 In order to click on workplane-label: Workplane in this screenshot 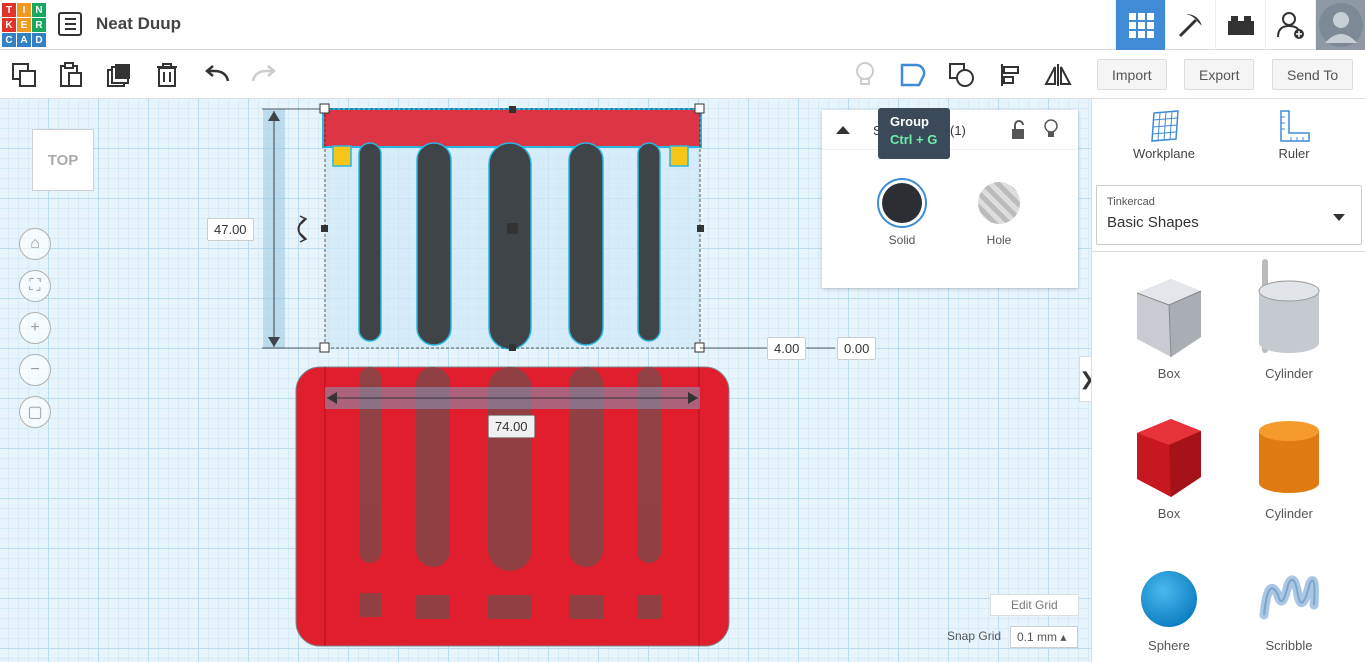, I will do `click(1164, 153)`.